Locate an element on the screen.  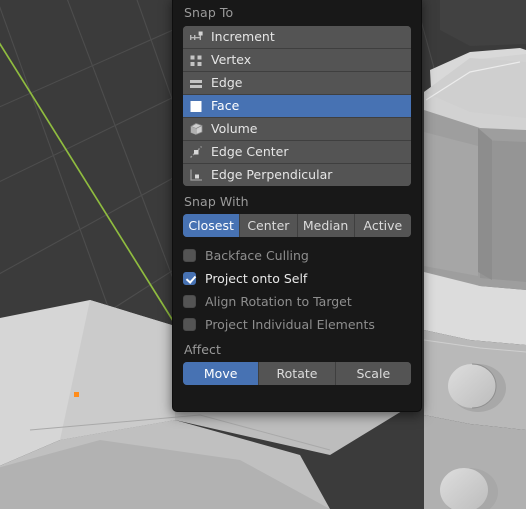
snap-to-item-edge: Edge is located at coordinates (297, 83).